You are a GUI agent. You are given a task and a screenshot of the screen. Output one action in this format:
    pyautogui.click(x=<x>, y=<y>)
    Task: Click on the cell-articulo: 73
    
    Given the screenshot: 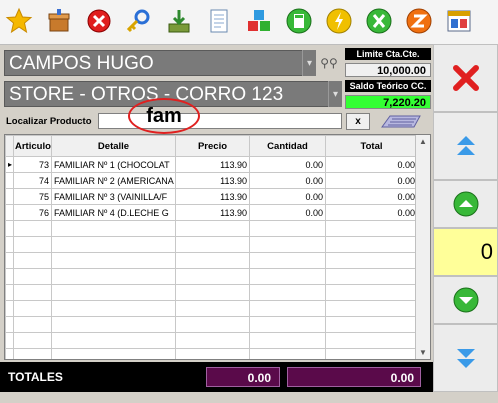 What is the action you would take?
    pyautogui.click(x=32, y=164)
    